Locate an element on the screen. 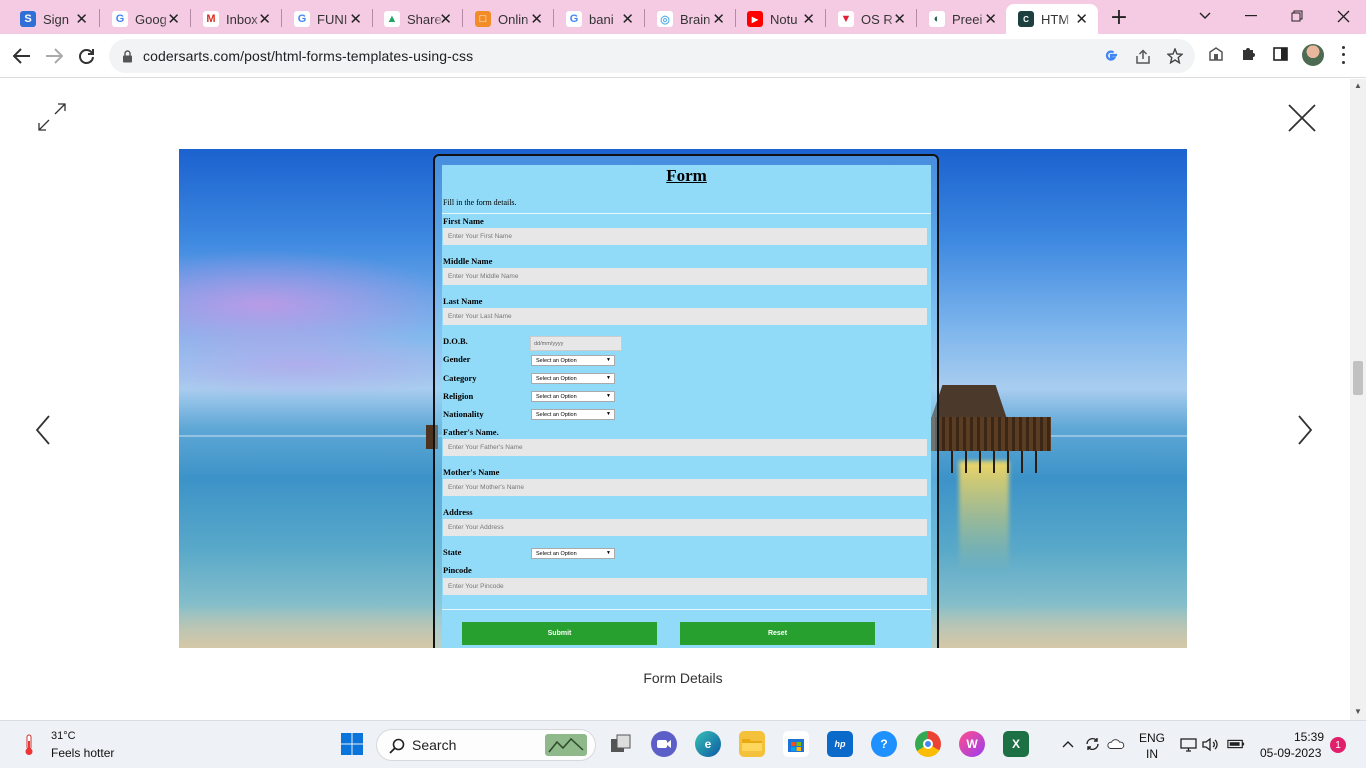 The image size is (1366, 768). tab-funi: G FUNI ✕ is located at coordinates (323, 19).